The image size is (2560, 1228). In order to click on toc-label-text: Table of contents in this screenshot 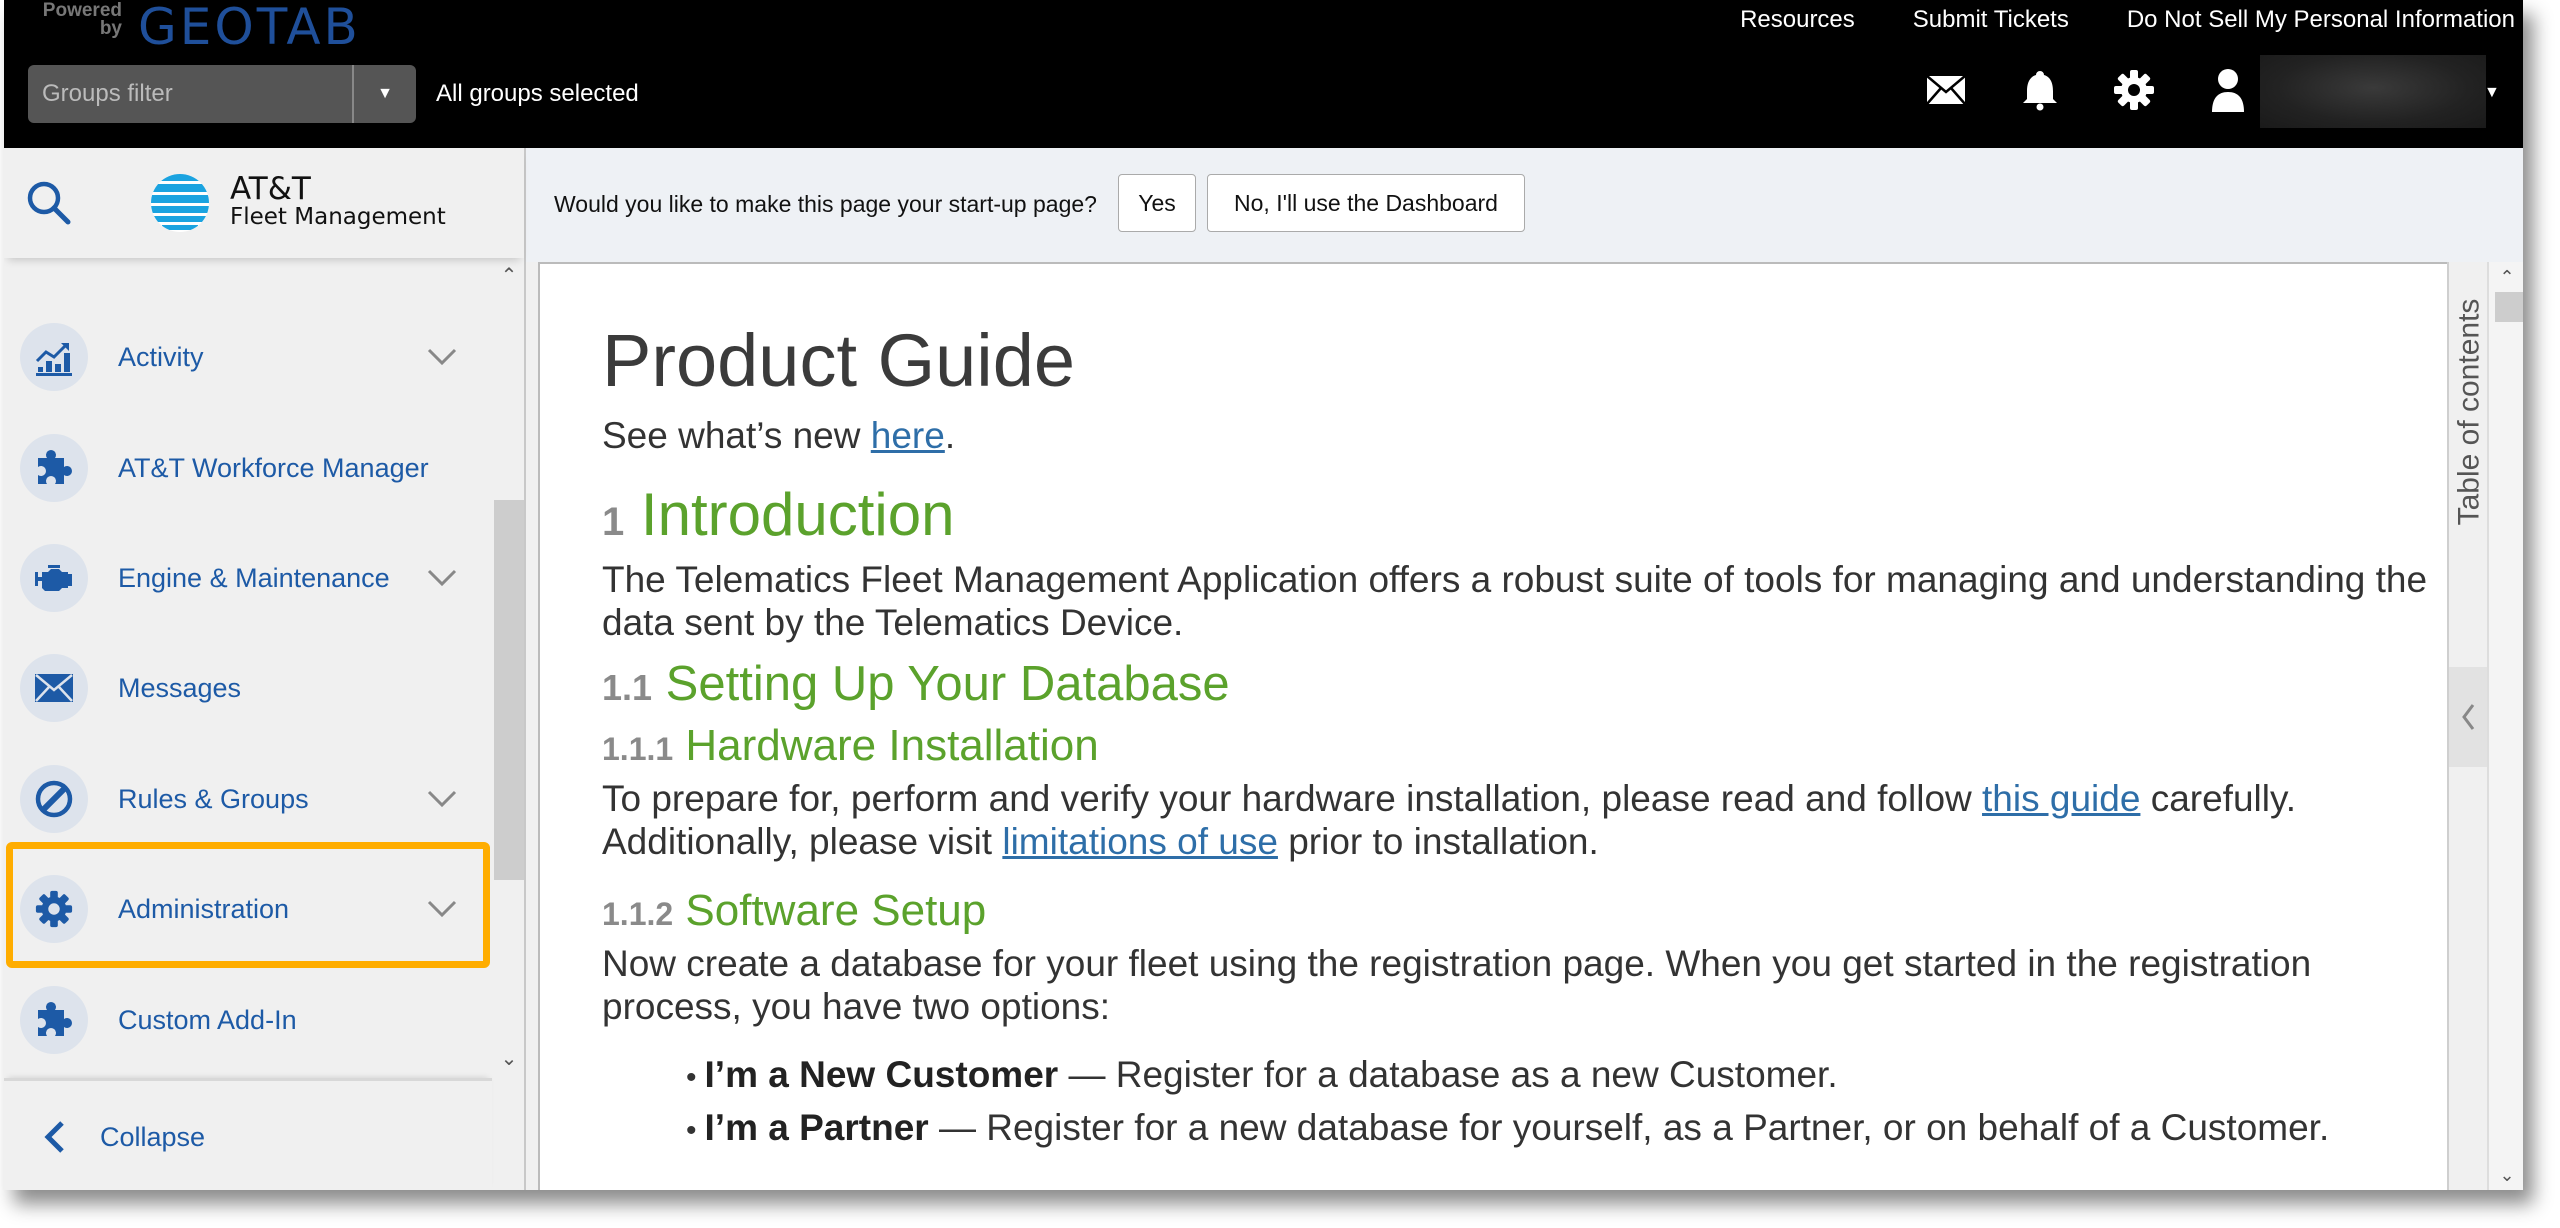, I will do `click(2469, 412)`.